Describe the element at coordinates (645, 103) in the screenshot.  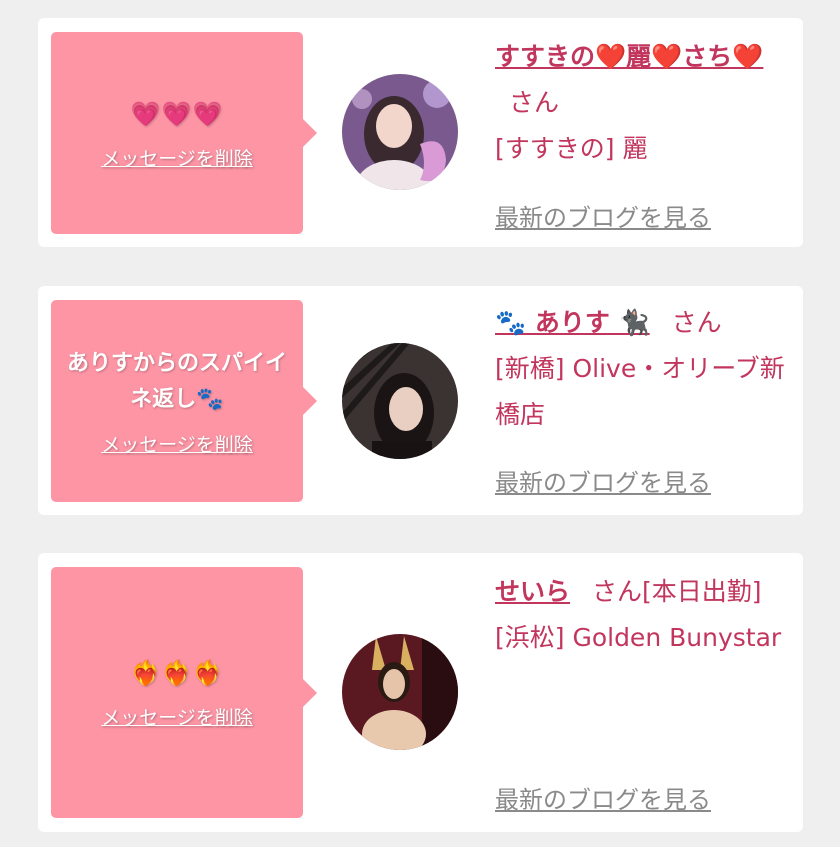
I see `sender-info: すすきの❤️麗❤️さち❤️ さん [すすきの] 麗` at that location.